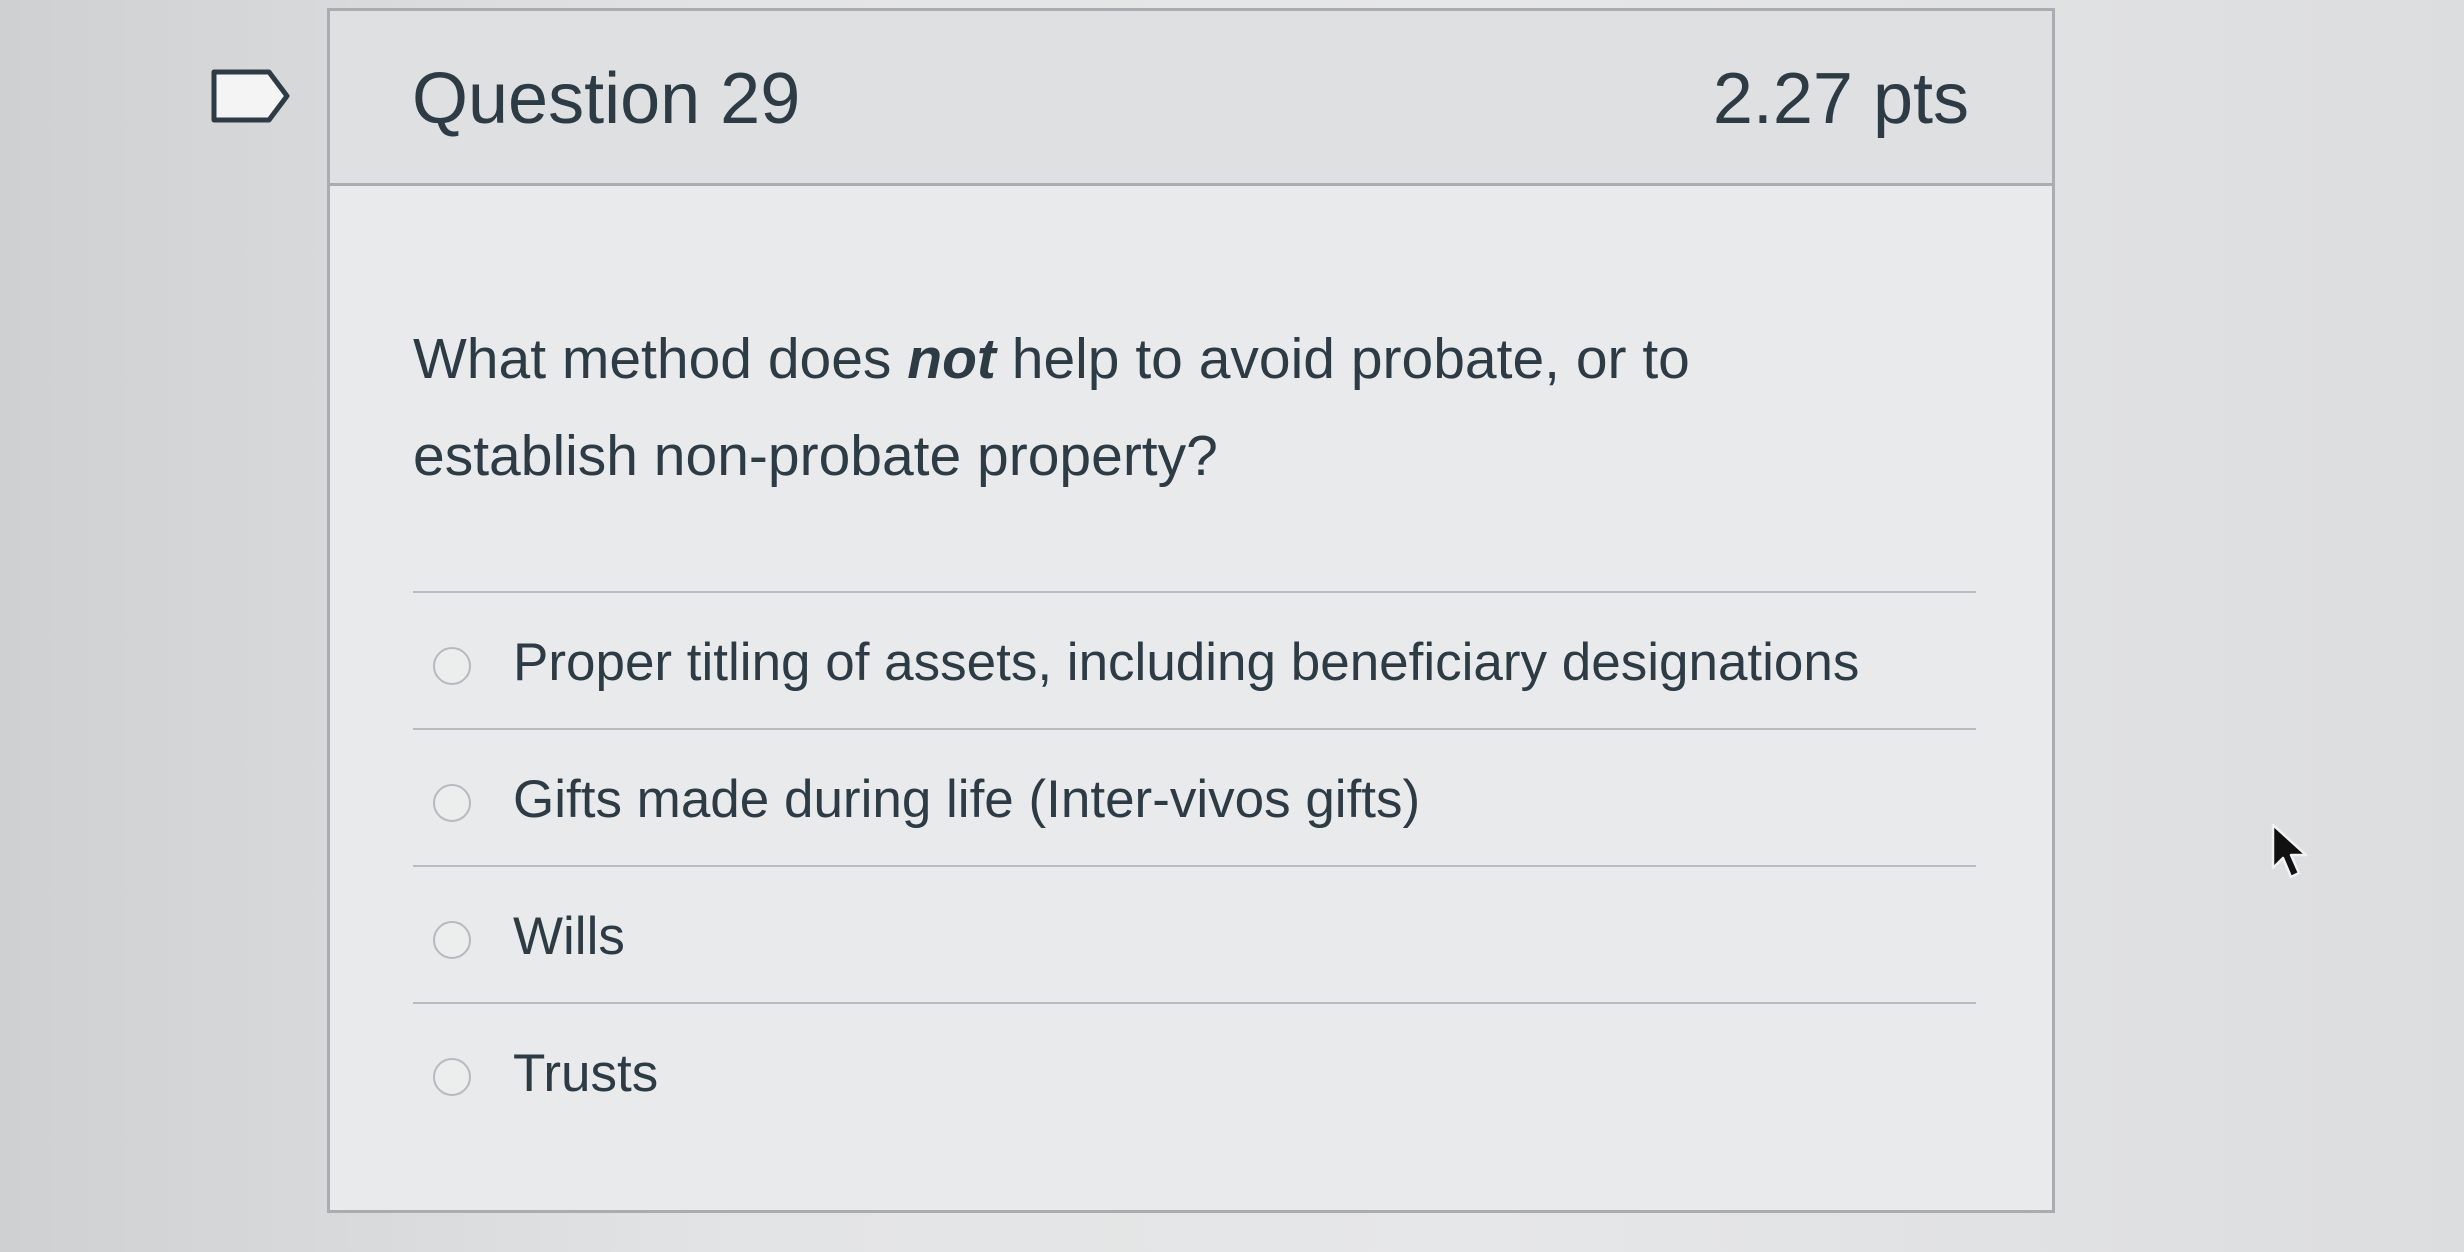 The height and width of the screenshot is (1252, 2464). Describe the element at coordinates (606, 99) in the screenshot. I see `question-title: Question 29` at that location.